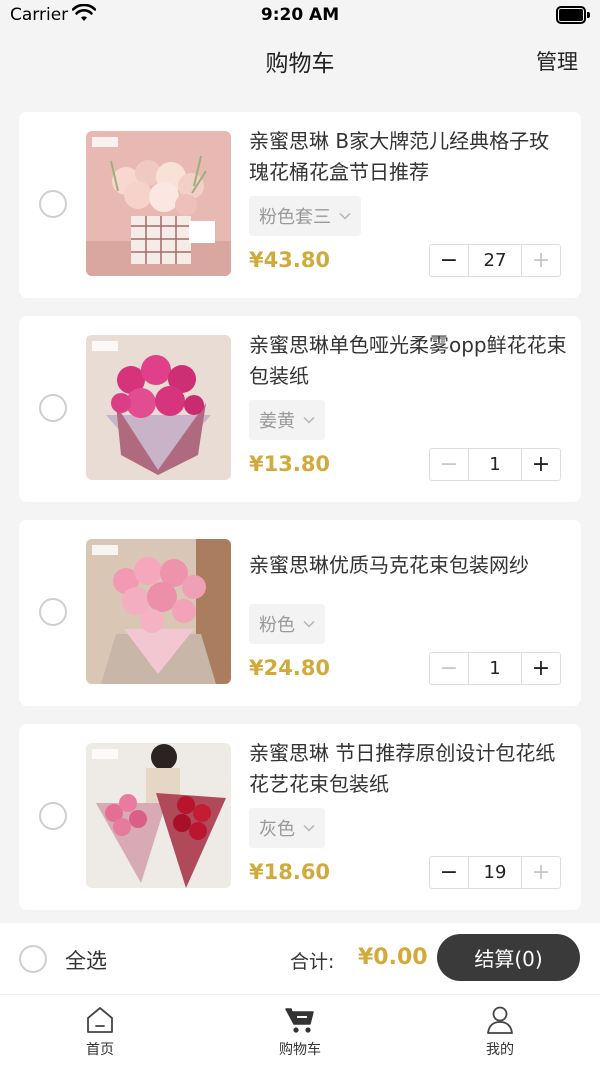 The height and width of the screenshot is (1067, 600). Describe the element at coordinates (409, 769) in the screenshot. I see `product-title: 亲蜜思琳 节日推荐原创设计包花纸花艺花束包装纸` at that location.